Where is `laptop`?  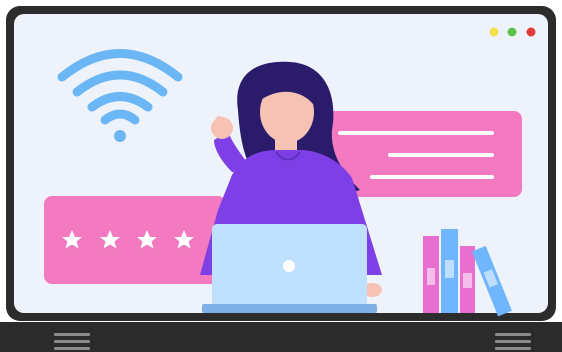
laptop is located at coordinates (289, 268).